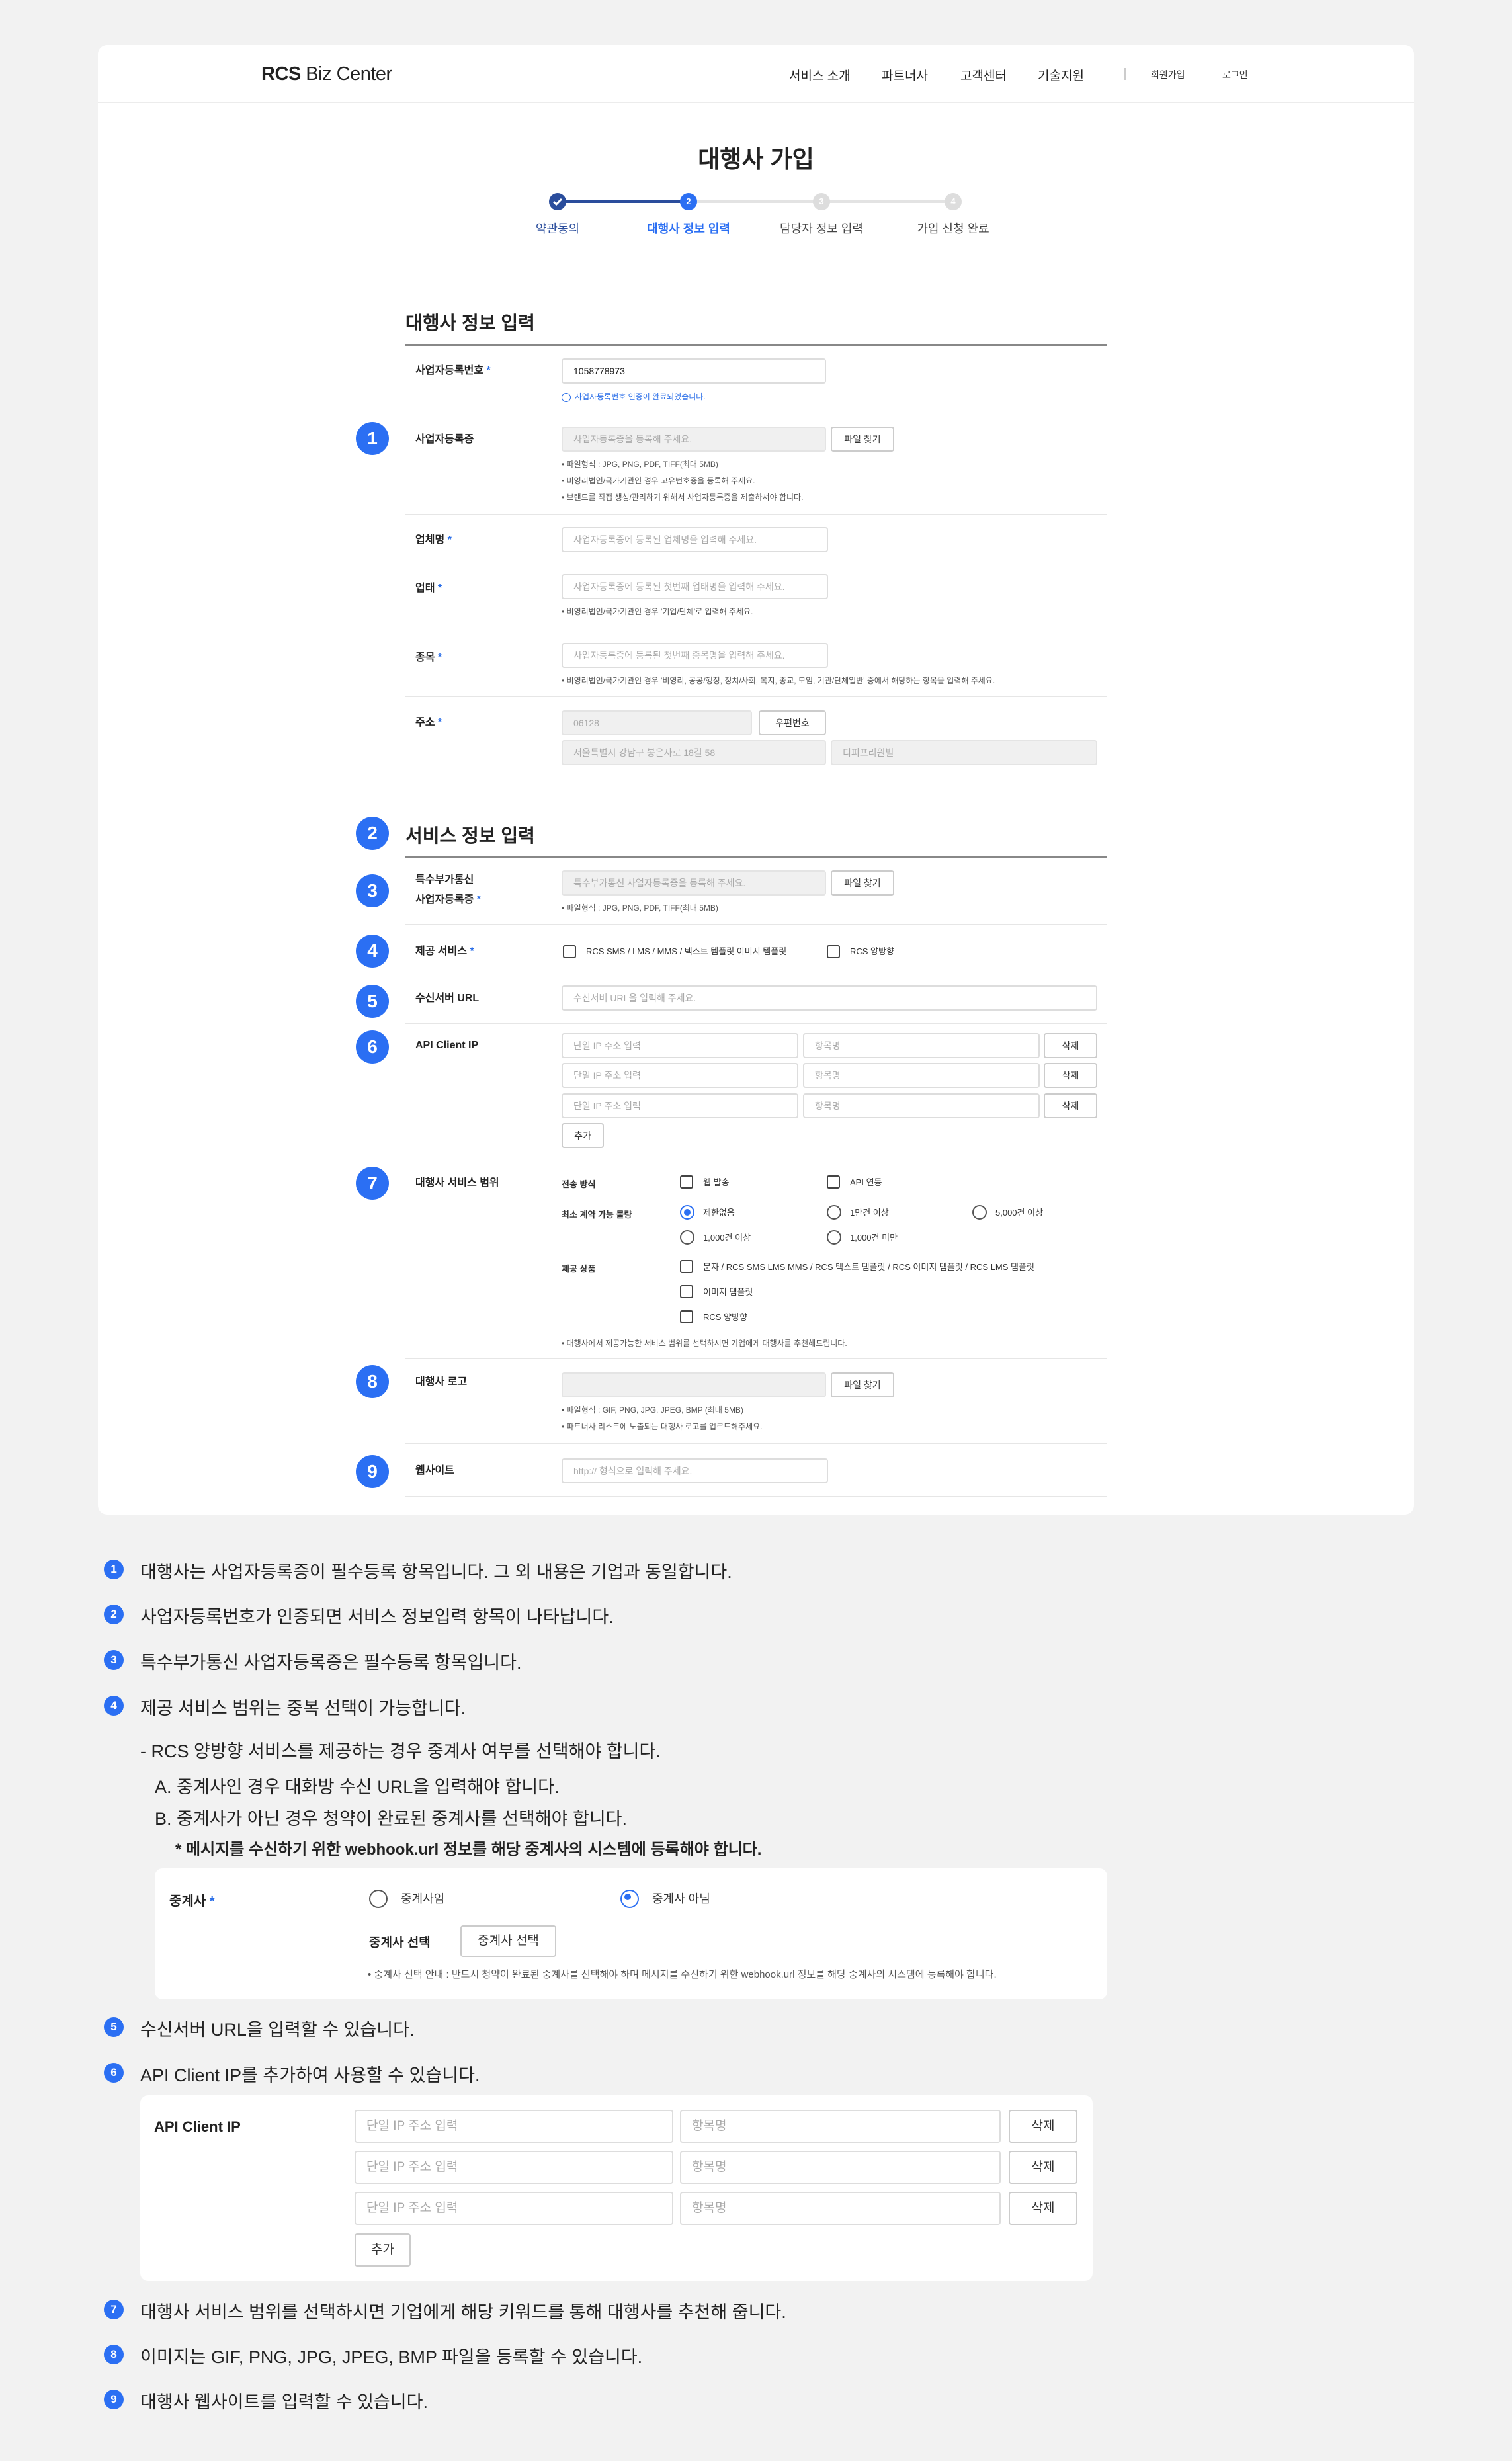 The width and height of the screenshot is (1512, 2461). Describe the element at coordinates (820, 75) in the screenshot. I see `nav-service-intro: 서비스 소개` at that location.